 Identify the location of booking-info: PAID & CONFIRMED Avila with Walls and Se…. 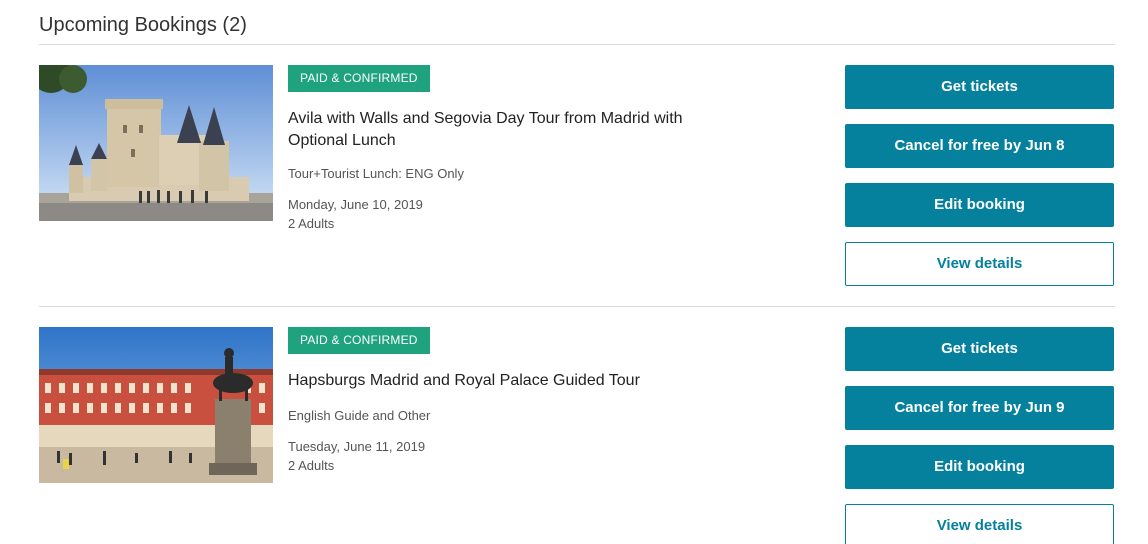
(503, 149).